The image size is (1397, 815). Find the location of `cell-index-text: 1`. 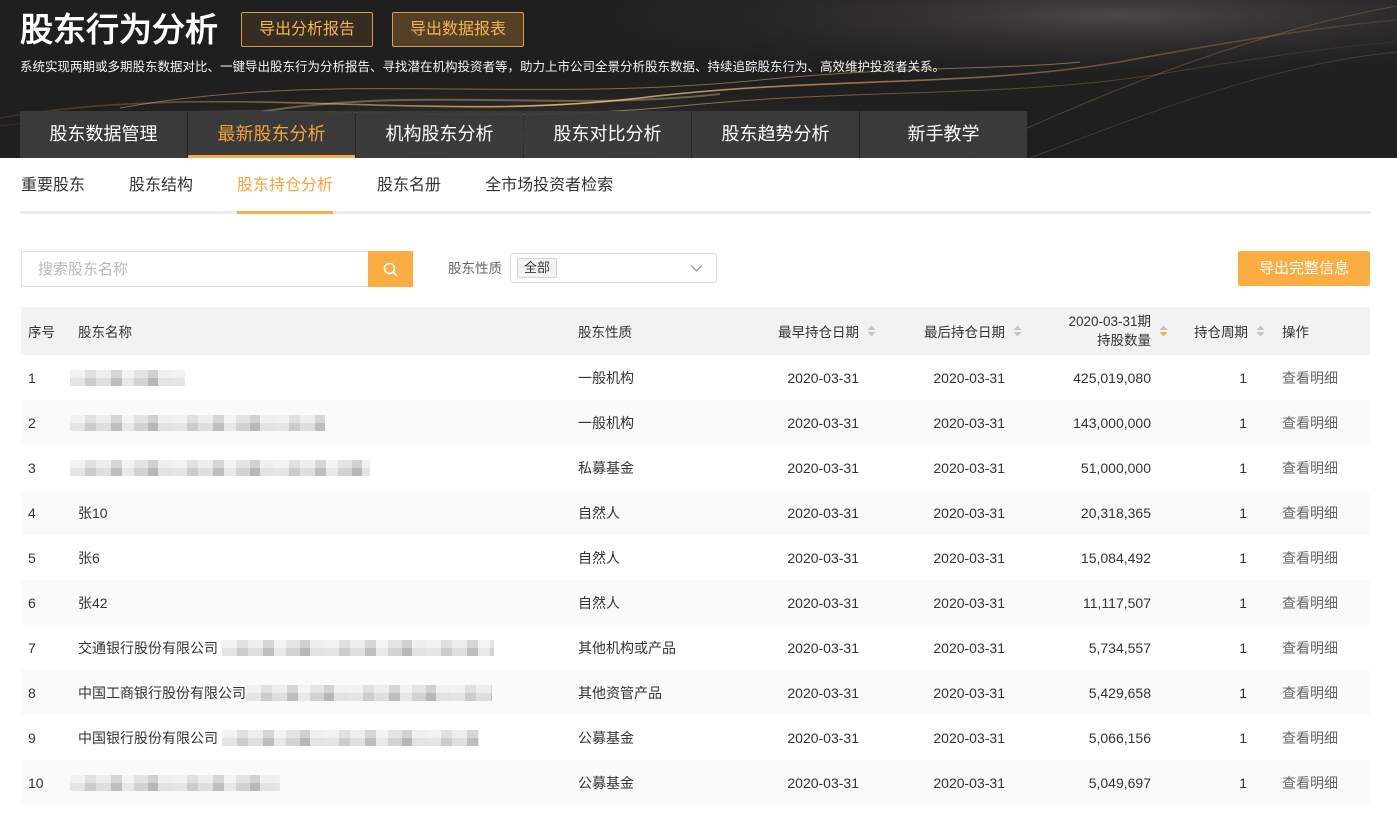

cell-index-text: 1 is located at coordinates (32, 377).